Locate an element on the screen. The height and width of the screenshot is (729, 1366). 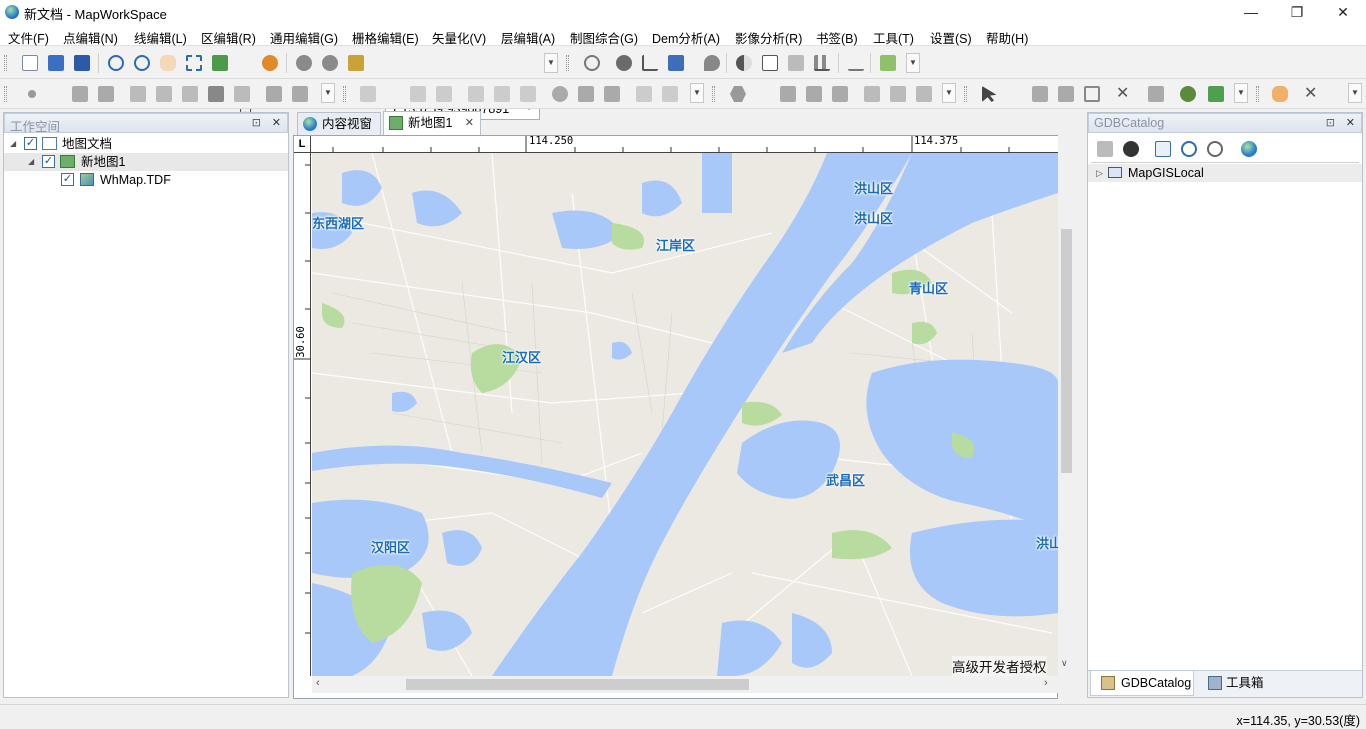
edit-point-icon is located at coordinates (80, 94).